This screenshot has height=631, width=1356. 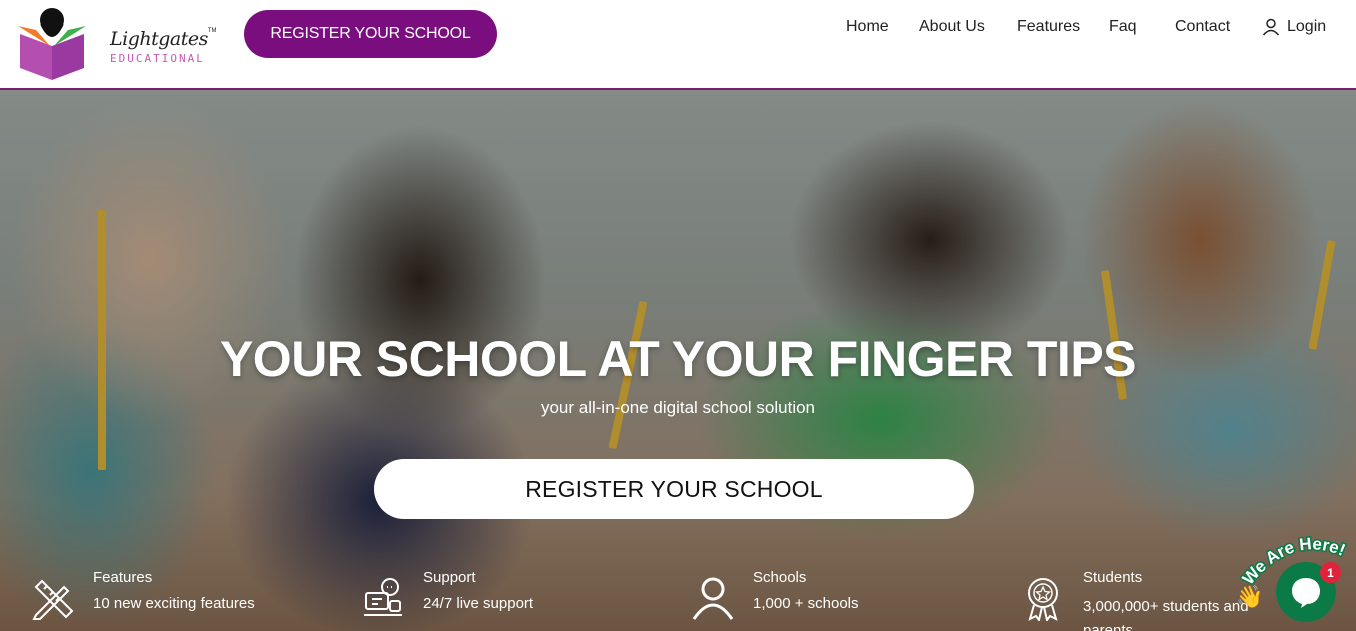 What do you see at coordinates (1306, 593) in the screenshot?
I see `chat-bubble-icon` at bounding box center [1306, 593].